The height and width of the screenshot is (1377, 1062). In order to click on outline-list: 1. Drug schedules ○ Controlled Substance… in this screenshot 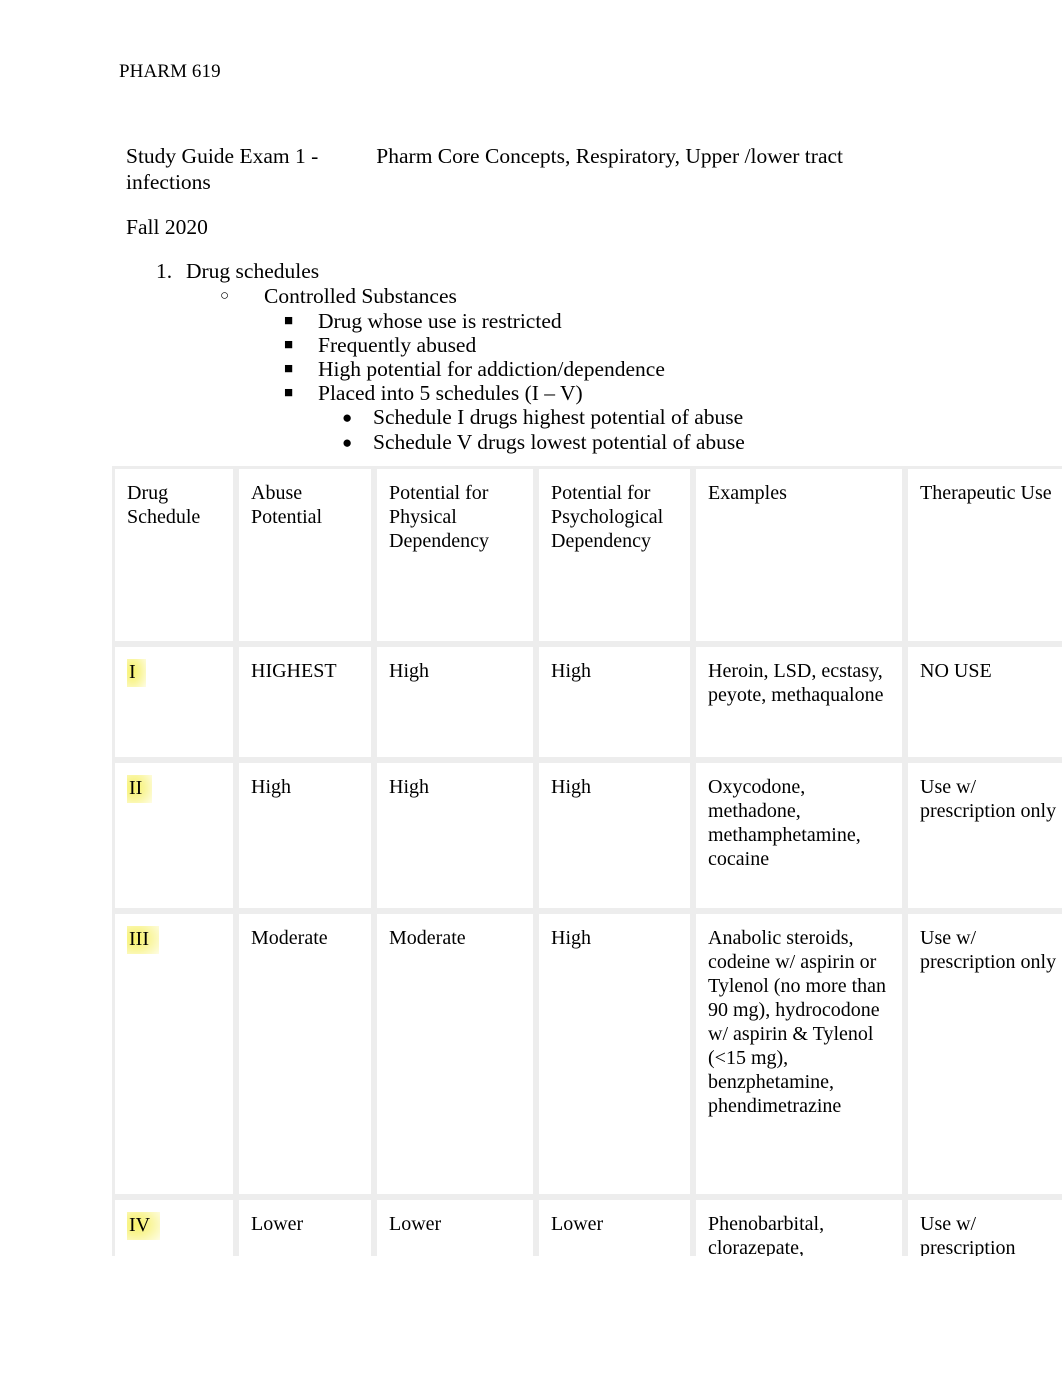, I will do `click(516, 357)`.